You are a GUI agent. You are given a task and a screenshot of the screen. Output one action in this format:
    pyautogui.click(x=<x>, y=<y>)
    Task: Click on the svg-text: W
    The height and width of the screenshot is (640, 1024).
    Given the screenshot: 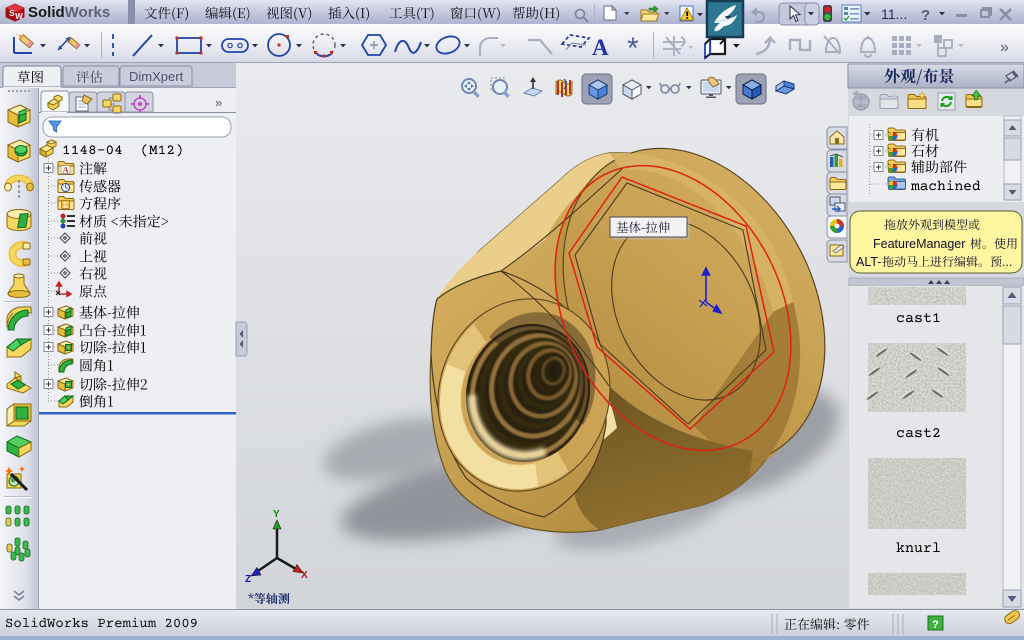 What is the action you would take?
    pyautogui.click(x=19, y=16)
    